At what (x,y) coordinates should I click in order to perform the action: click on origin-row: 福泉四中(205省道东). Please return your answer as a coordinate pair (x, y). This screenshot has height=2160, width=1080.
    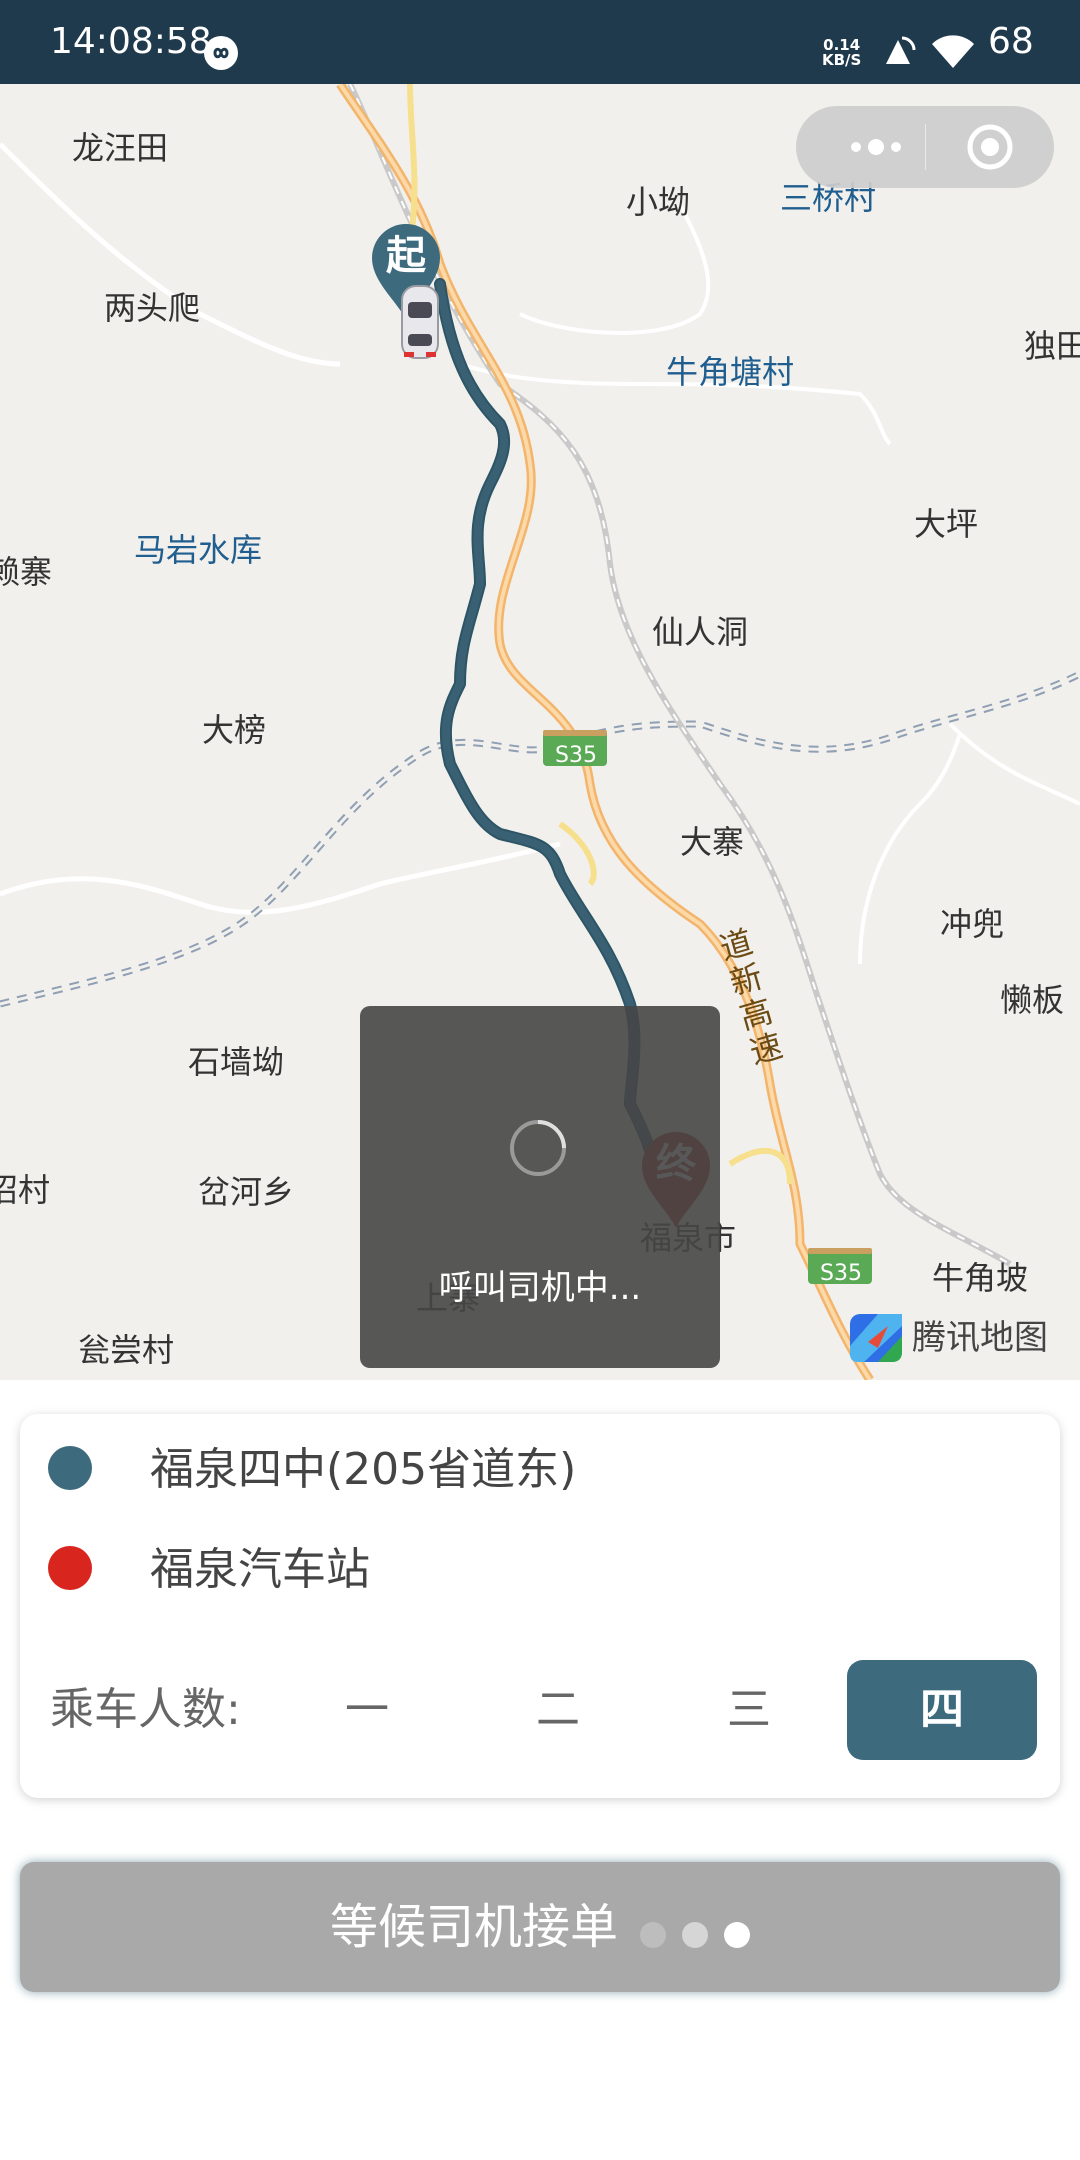
    Looking at the image, I should click on (540, 1468).